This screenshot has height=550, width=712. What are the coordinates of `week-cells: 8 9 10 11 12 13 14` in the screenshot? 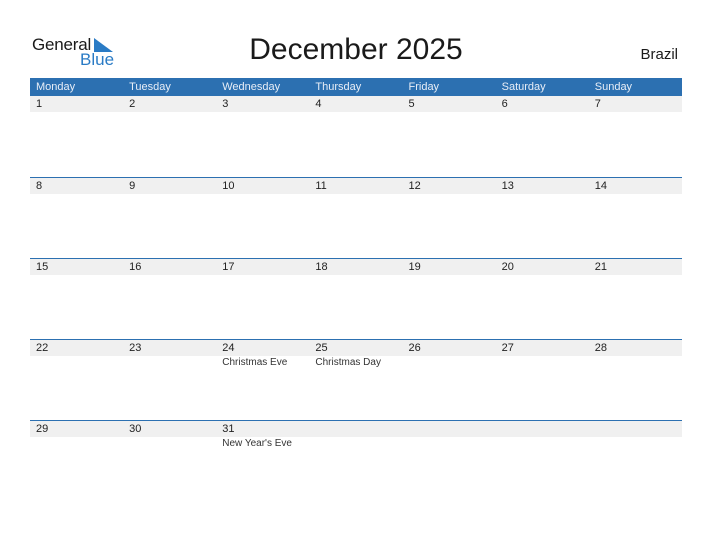 It's located at (356, 186).